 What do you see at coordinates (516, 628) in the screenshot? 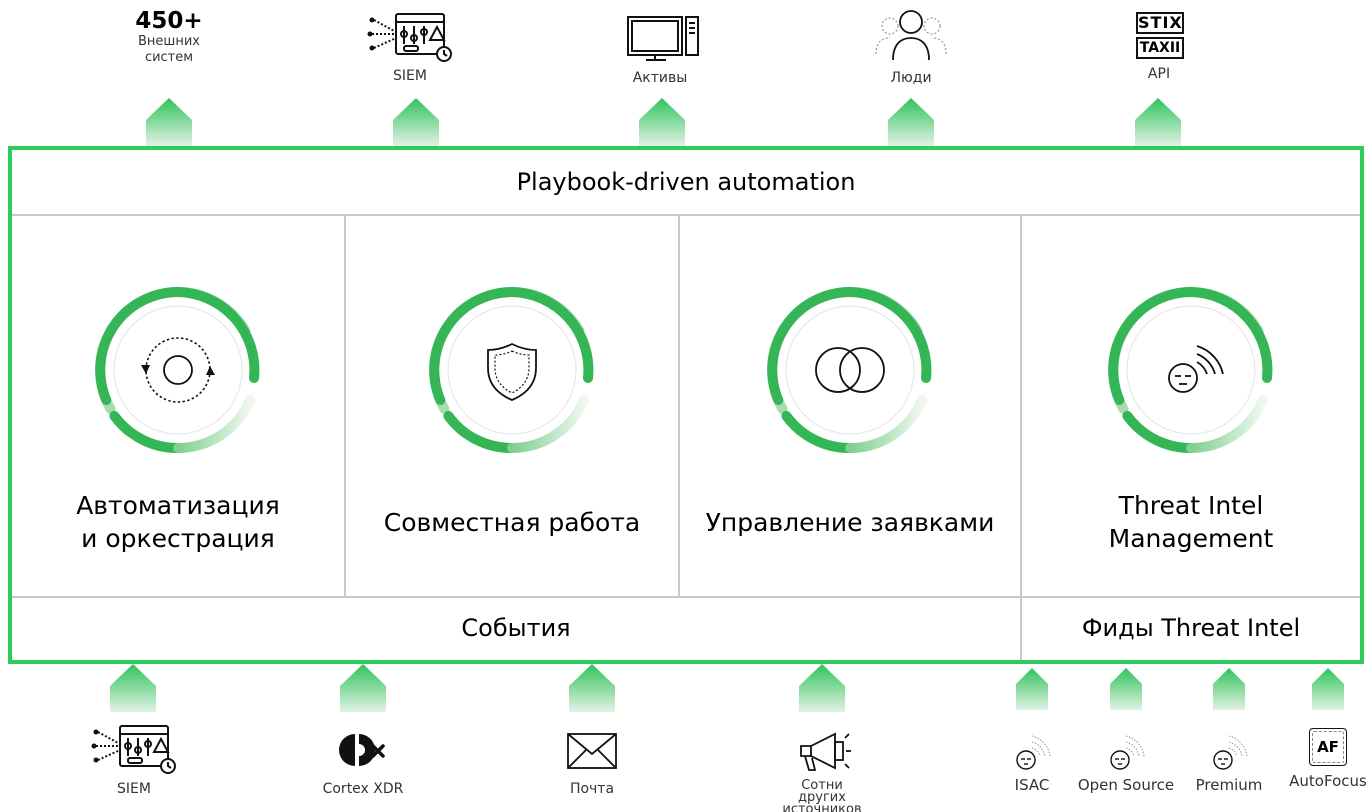
I see `events-footer: События` at bounding box center [516, 628].